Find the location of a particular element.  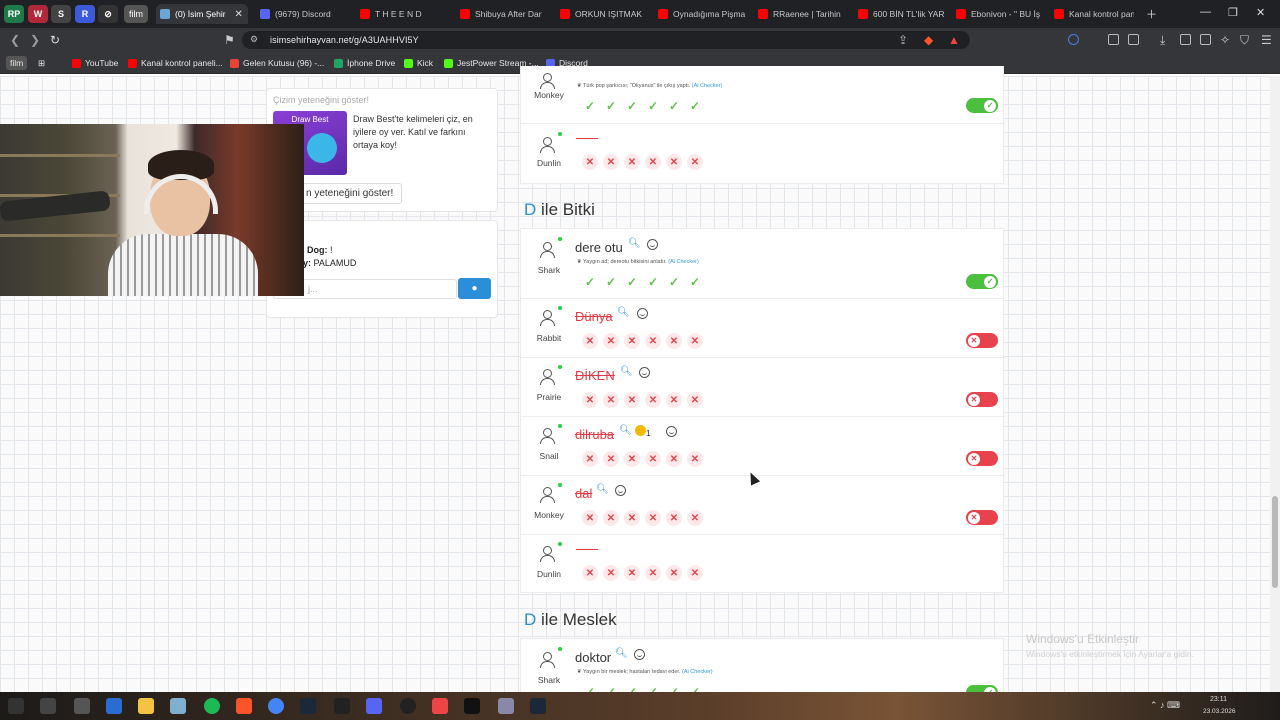

pinned-tab: W is located at coordinates (38, 14).